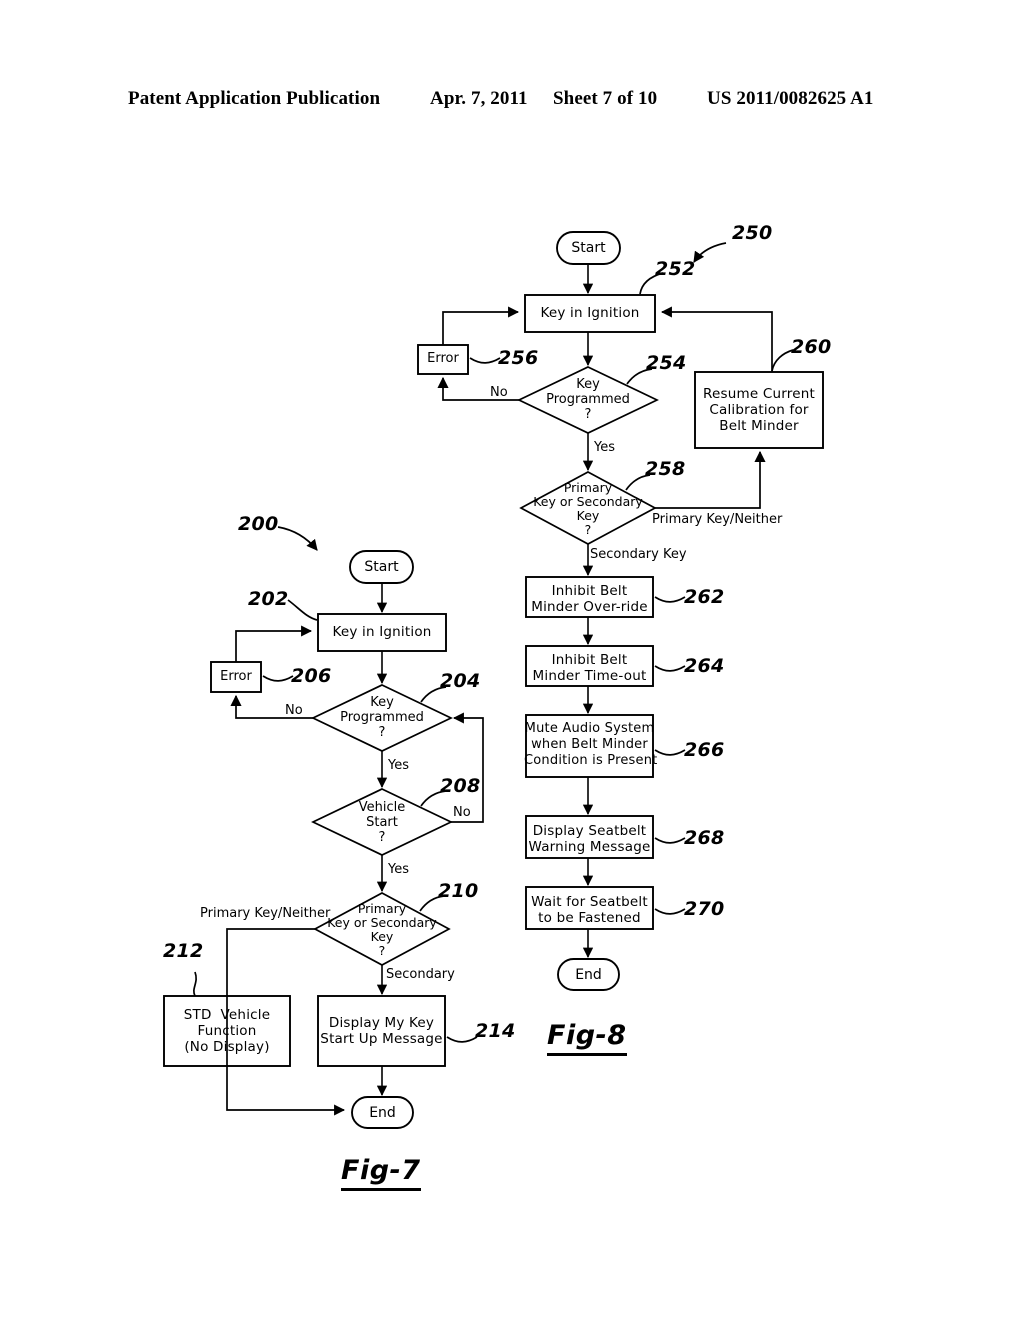 The image size is (1024, 1320). Describe the element at coordinates (236, 676) in the screenshot. I see `fig7-error-label: Error` at that location.